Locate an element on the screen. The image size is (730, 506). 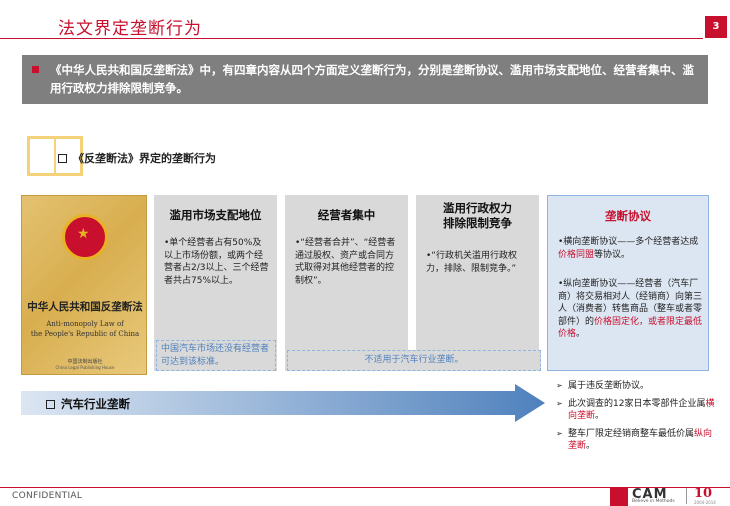
section-title: 《反垄断法》界定的垄断行为 is located at coordinates (137, 158).